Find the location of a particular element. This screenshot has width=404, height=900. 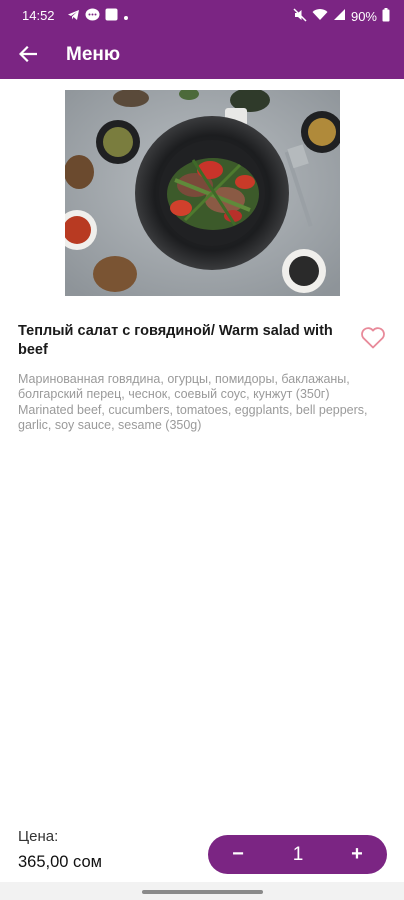

quantity-value: 1 is located at coordinates (298, 854).